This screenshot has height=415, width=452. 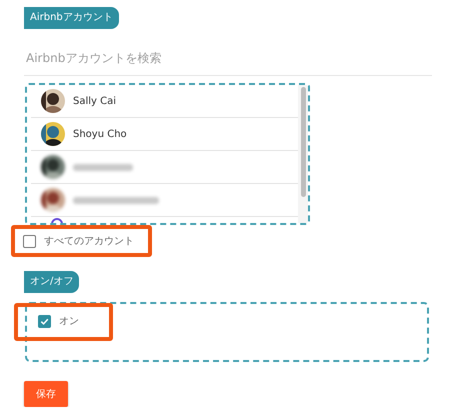 I want to click on scrollbar, so click(x=303, y=154).